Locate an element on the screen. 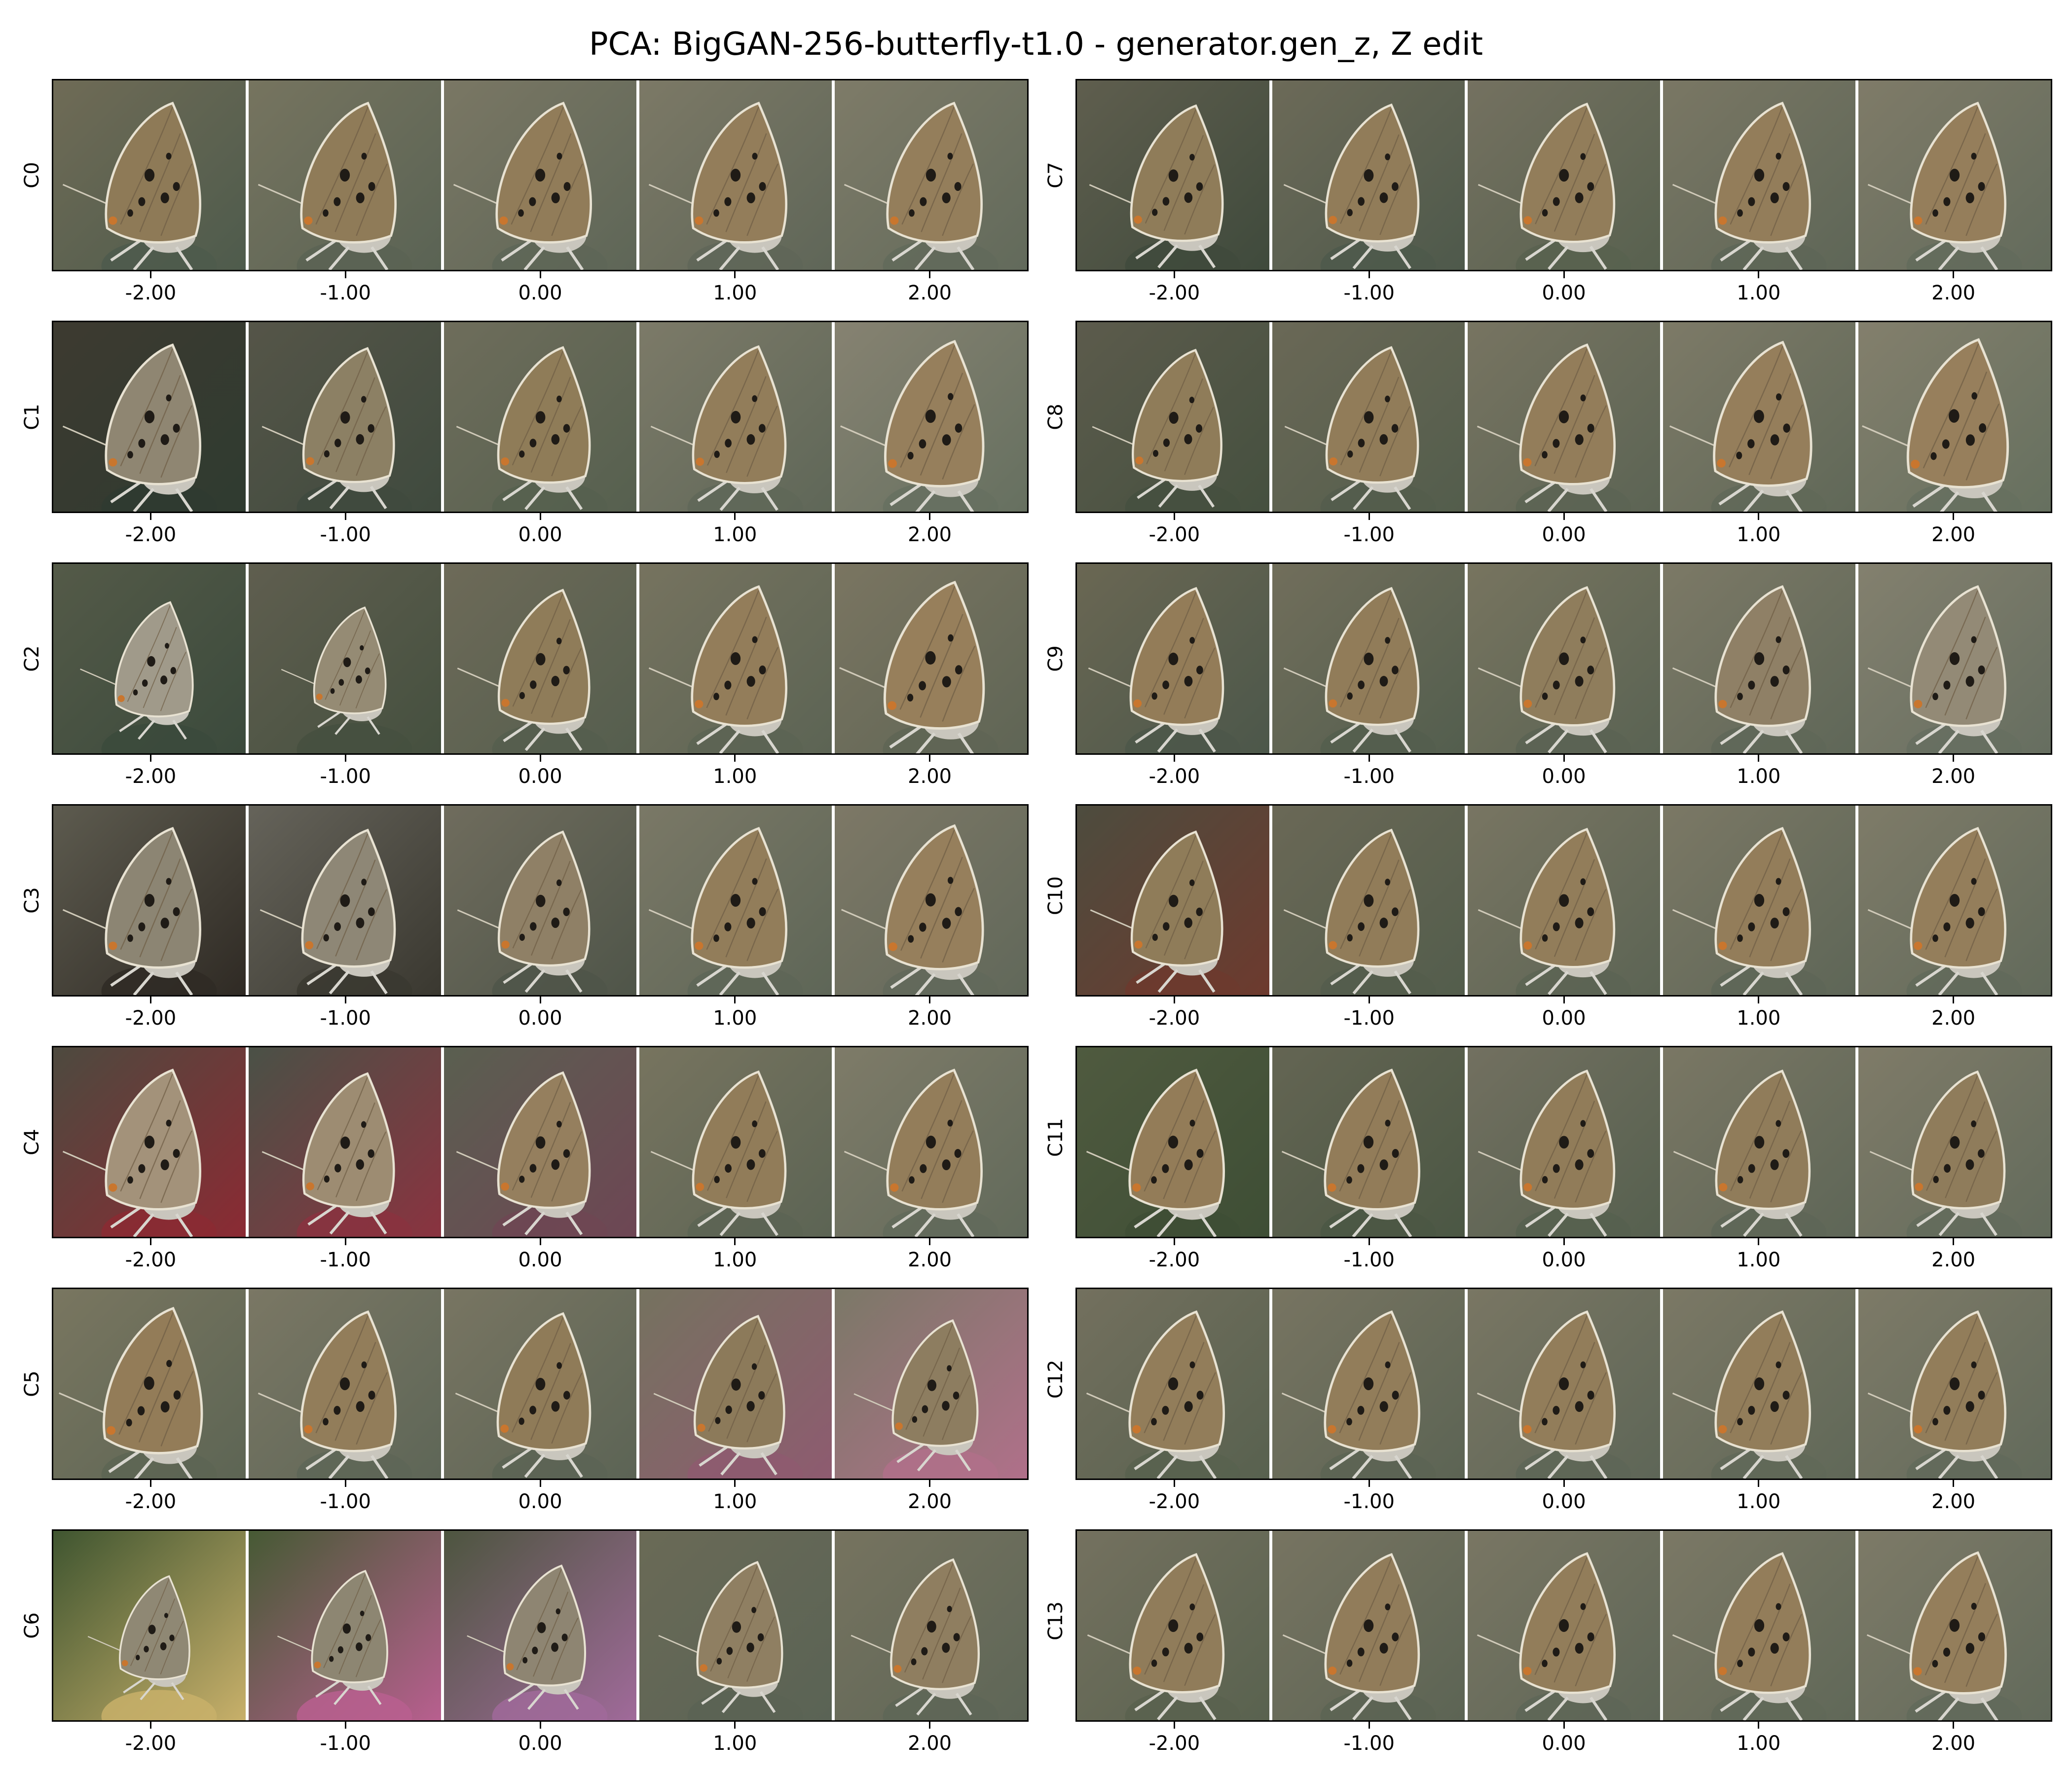  image-strip-c1 is located at coordinates (540, 417).